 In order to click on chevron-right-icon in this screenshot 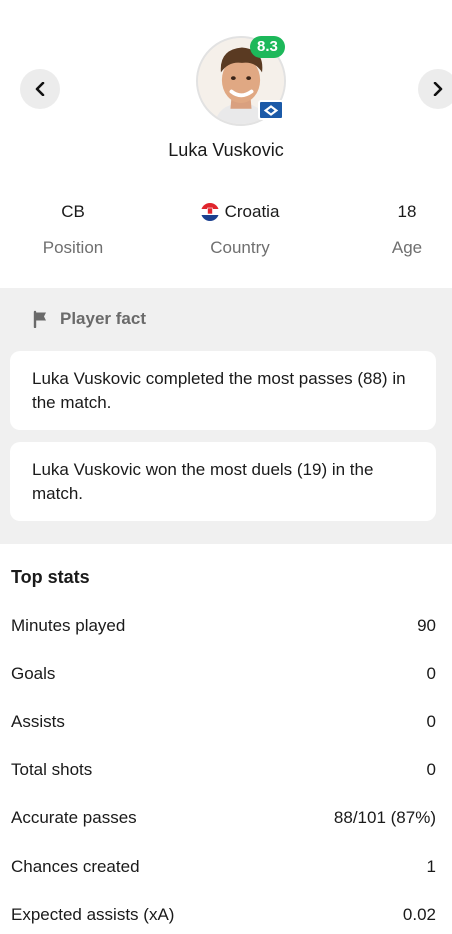, I will do `click(438, 89)`.